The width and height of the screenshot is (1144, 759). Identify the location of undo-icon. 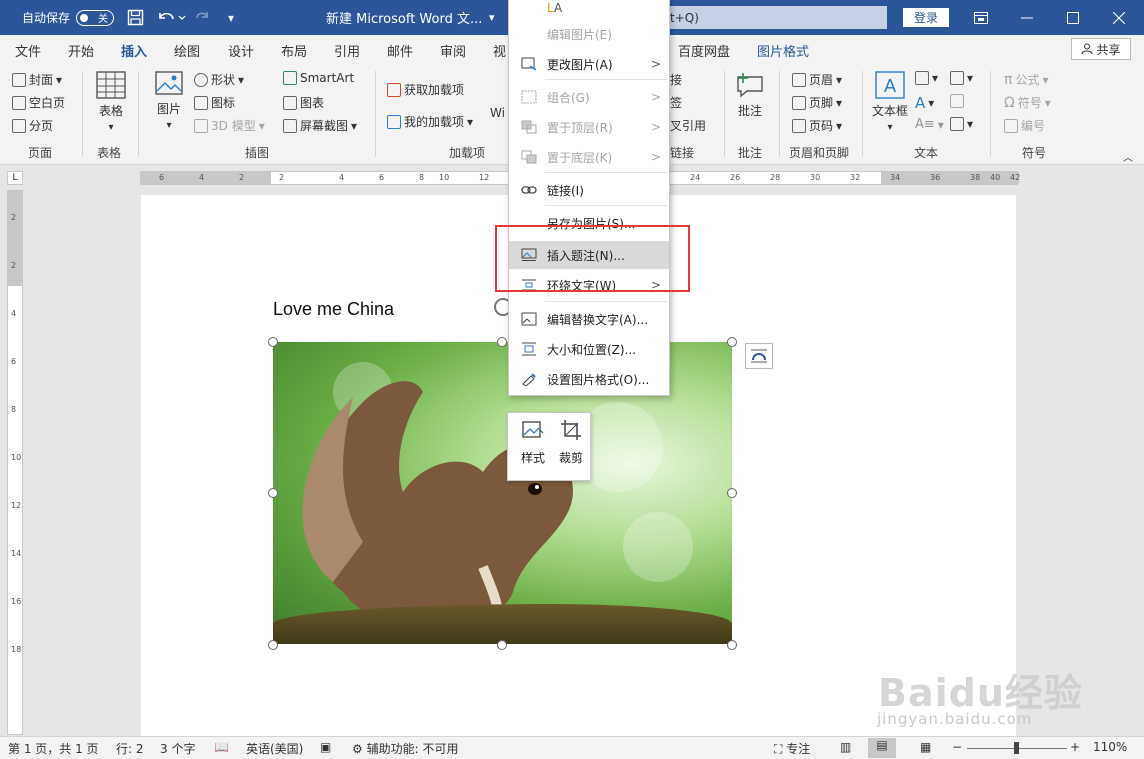
(171, 17).